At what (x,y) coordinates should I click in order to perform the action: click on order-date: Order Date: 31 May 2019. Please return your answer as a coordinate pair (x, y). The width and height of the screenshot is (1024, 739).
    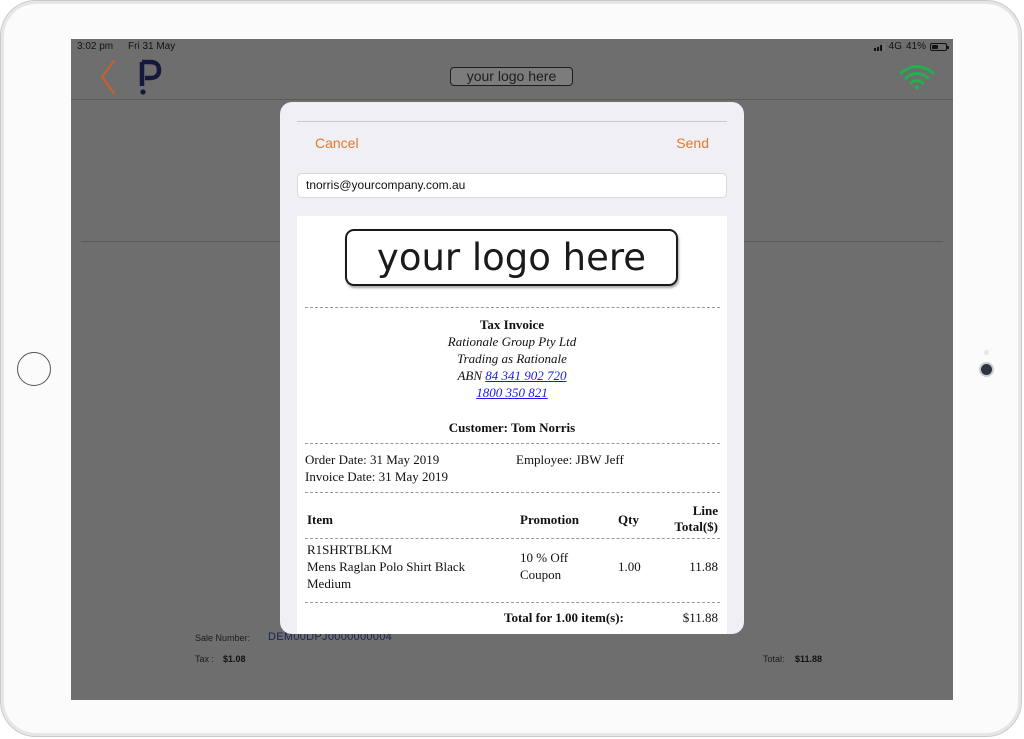
    Looking at the image, I should click on (372, 459).